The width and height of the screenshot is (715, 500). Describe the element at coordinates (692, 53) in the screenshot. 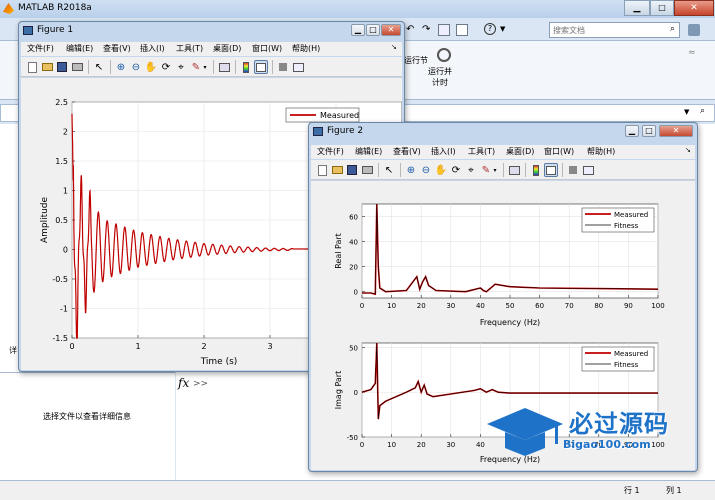

I see `ribbon-collapse-icon: ≈` at that location.